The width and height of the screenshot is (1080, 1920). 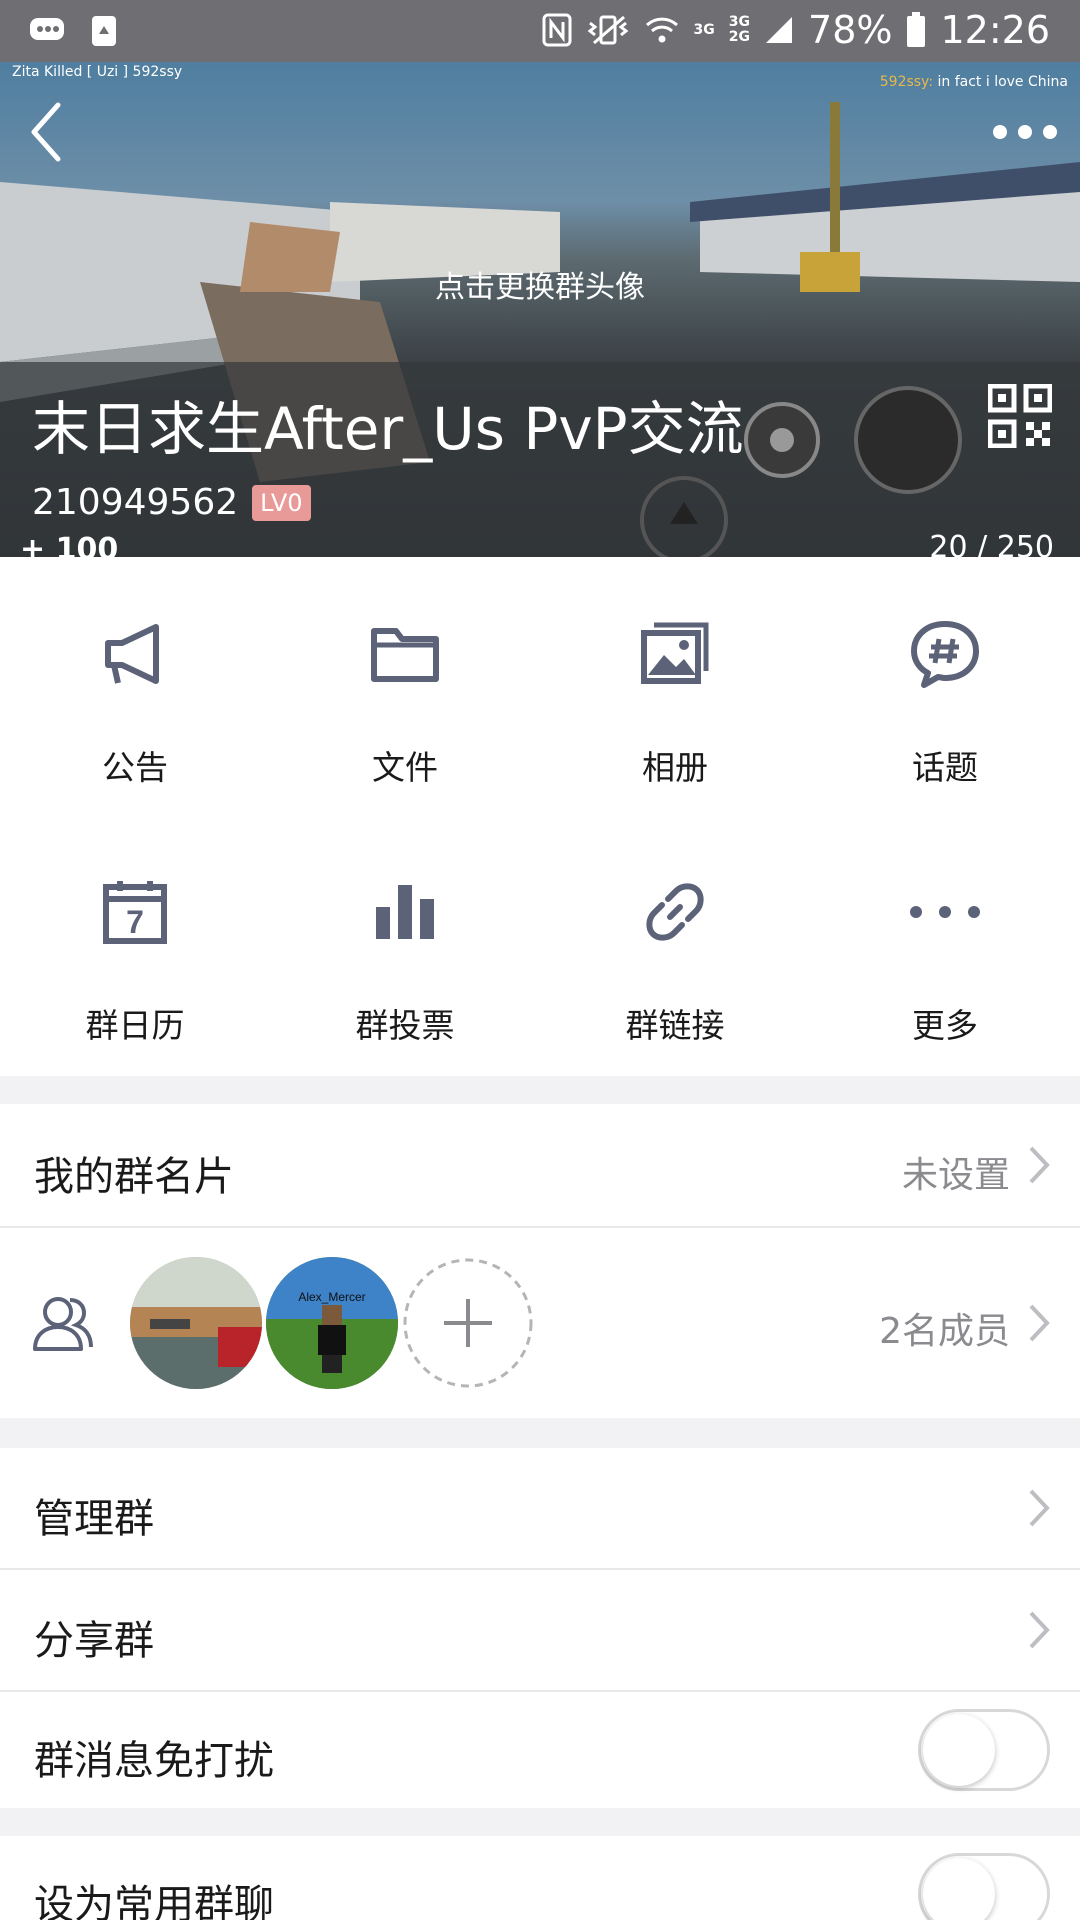 What do you see at coordinates (405, 767) in the screenshot?
I see `grid-label: 文件` at bounding box center [405, 767].